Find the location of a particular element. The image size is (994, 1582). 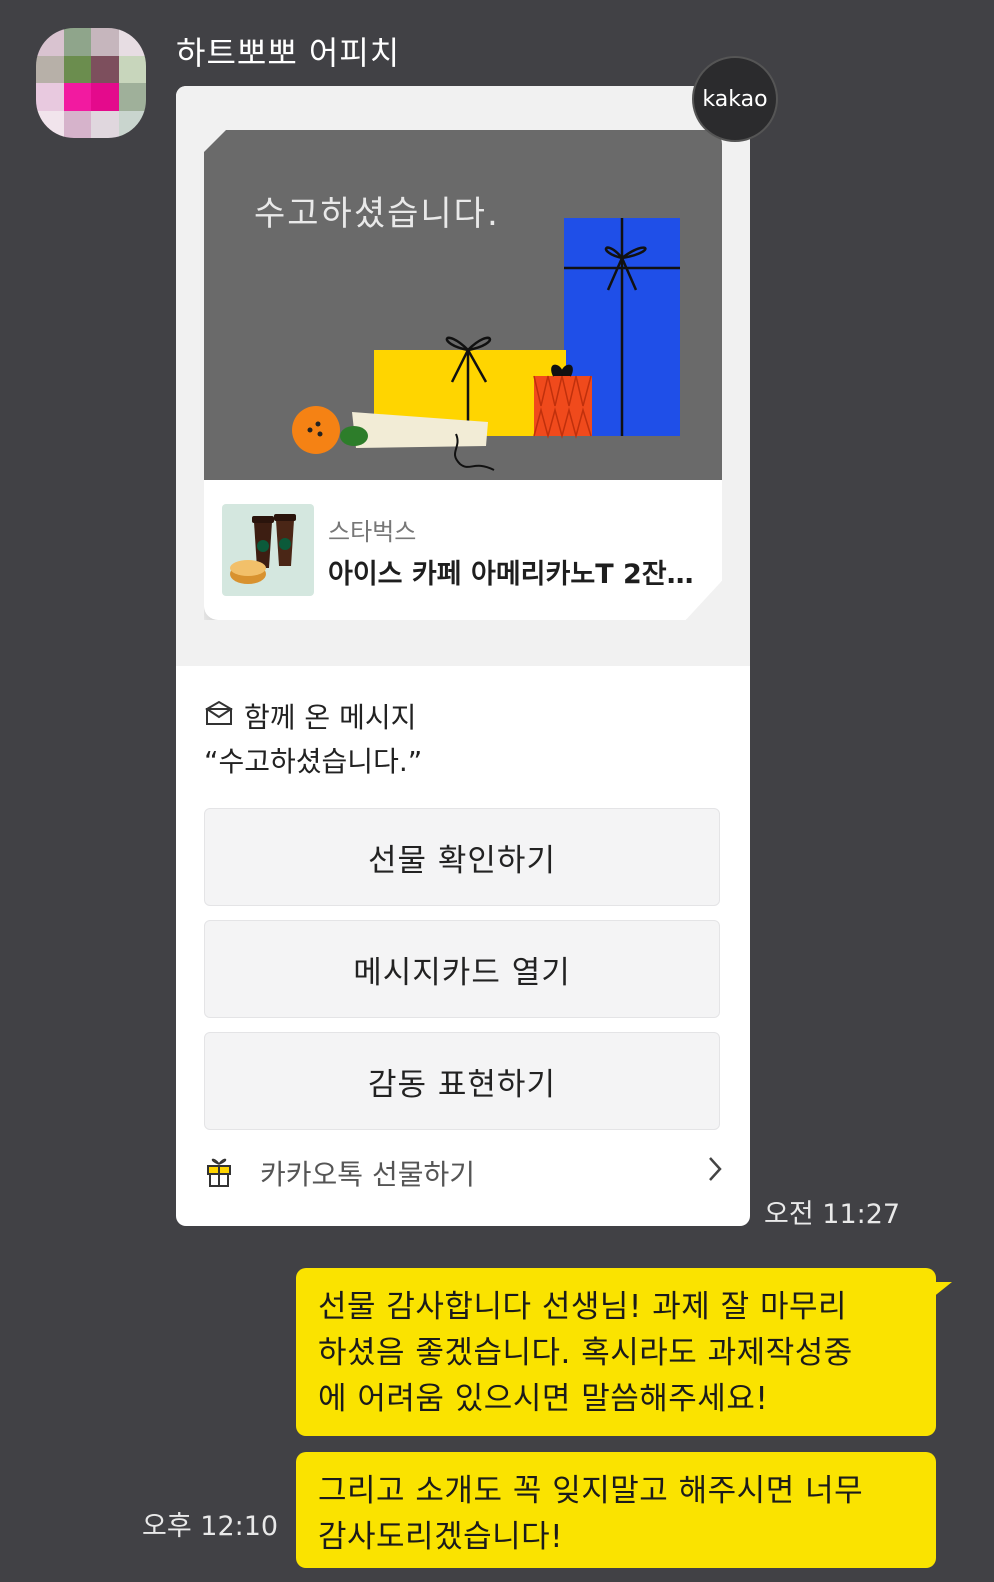

sender-name: 하트뽀뽀 어피치 is located at coordinates (288, 53).